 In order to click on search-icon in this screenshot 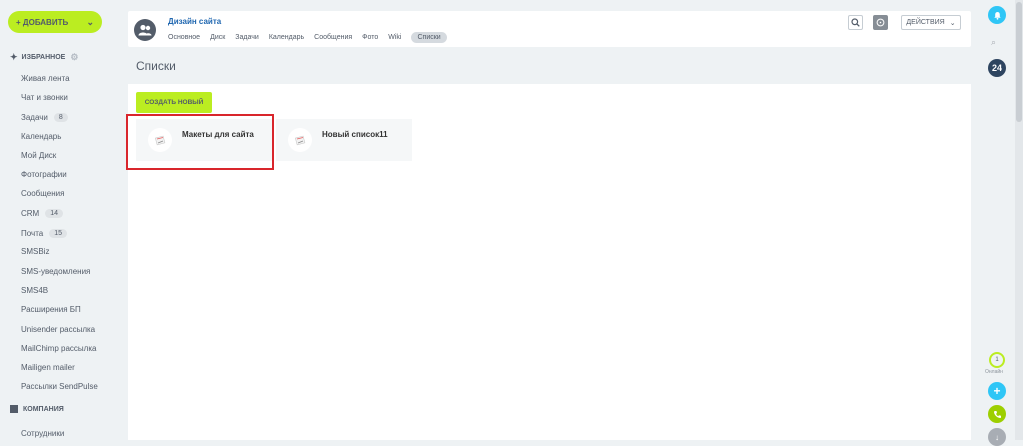, I will do `click(855, 22)`.